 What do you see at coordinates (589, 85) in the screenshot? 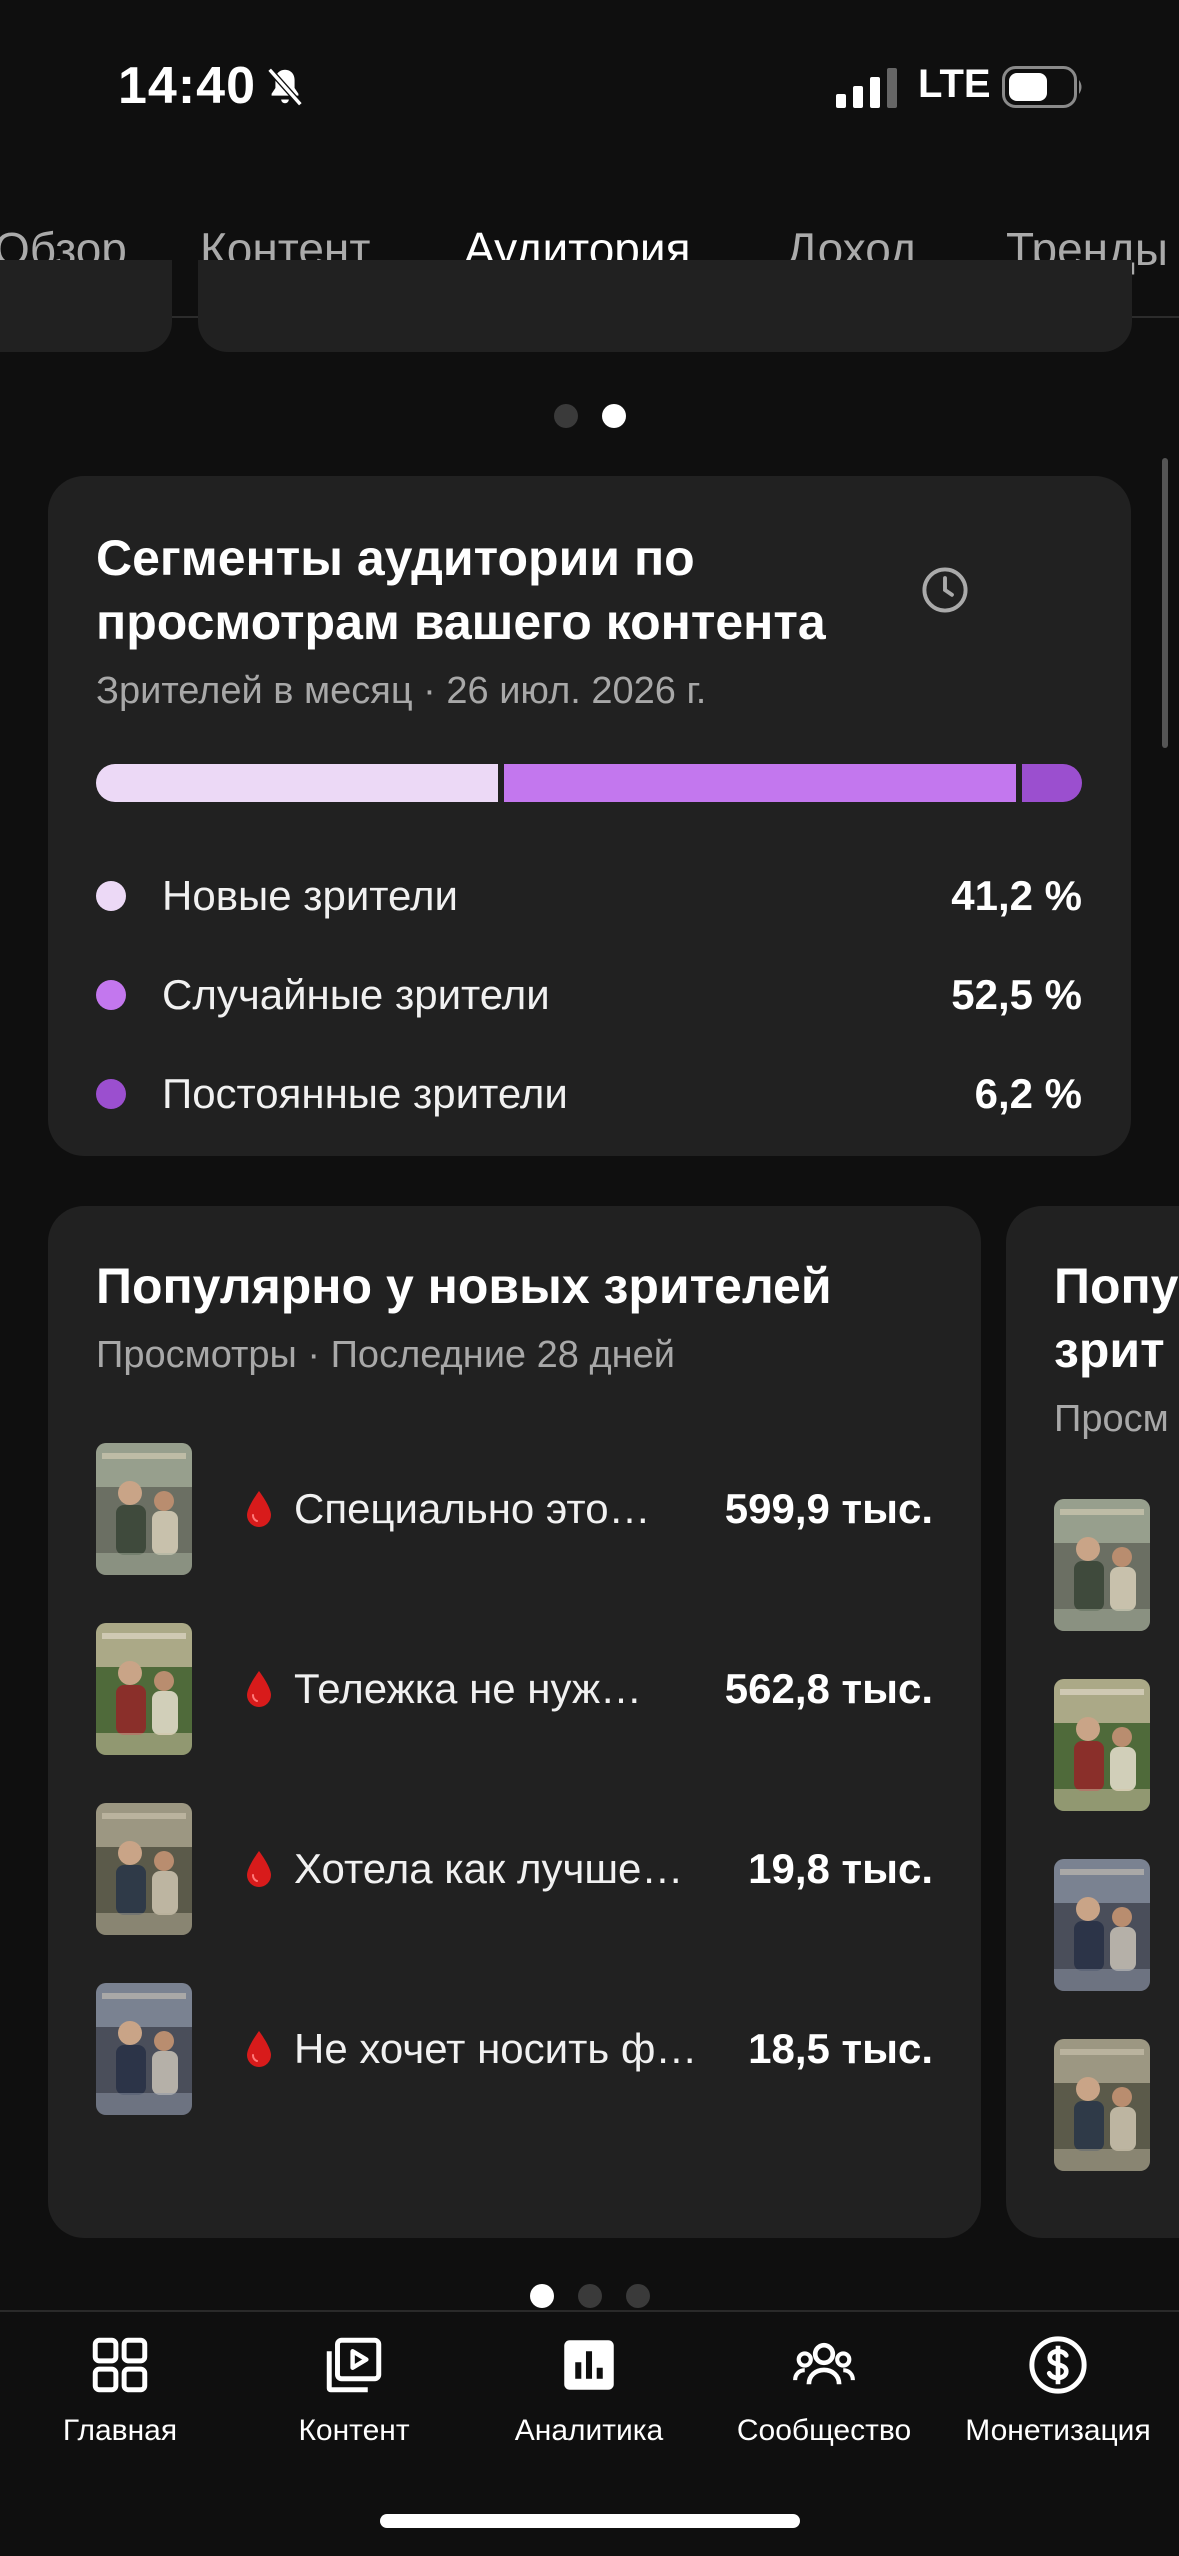
I see `status-bar: 14:40 LTE` at bounding box center [589, 85].